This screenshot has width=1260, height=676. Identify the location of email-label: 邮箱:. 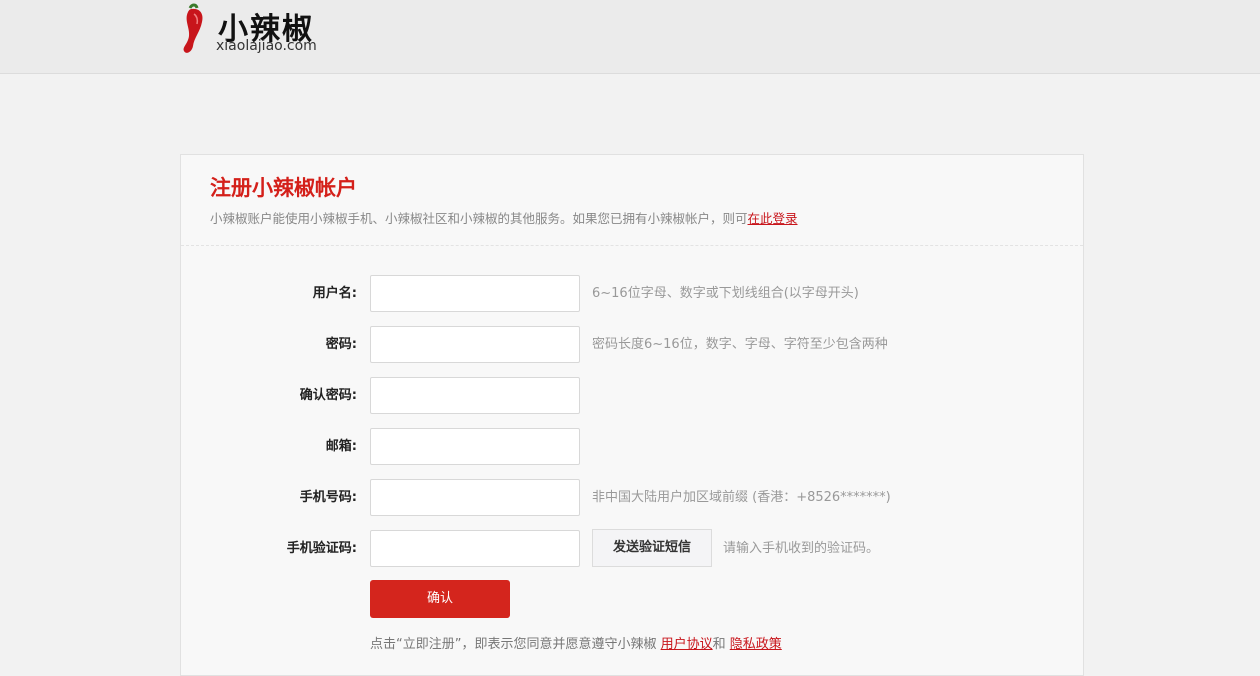
(341, 446).